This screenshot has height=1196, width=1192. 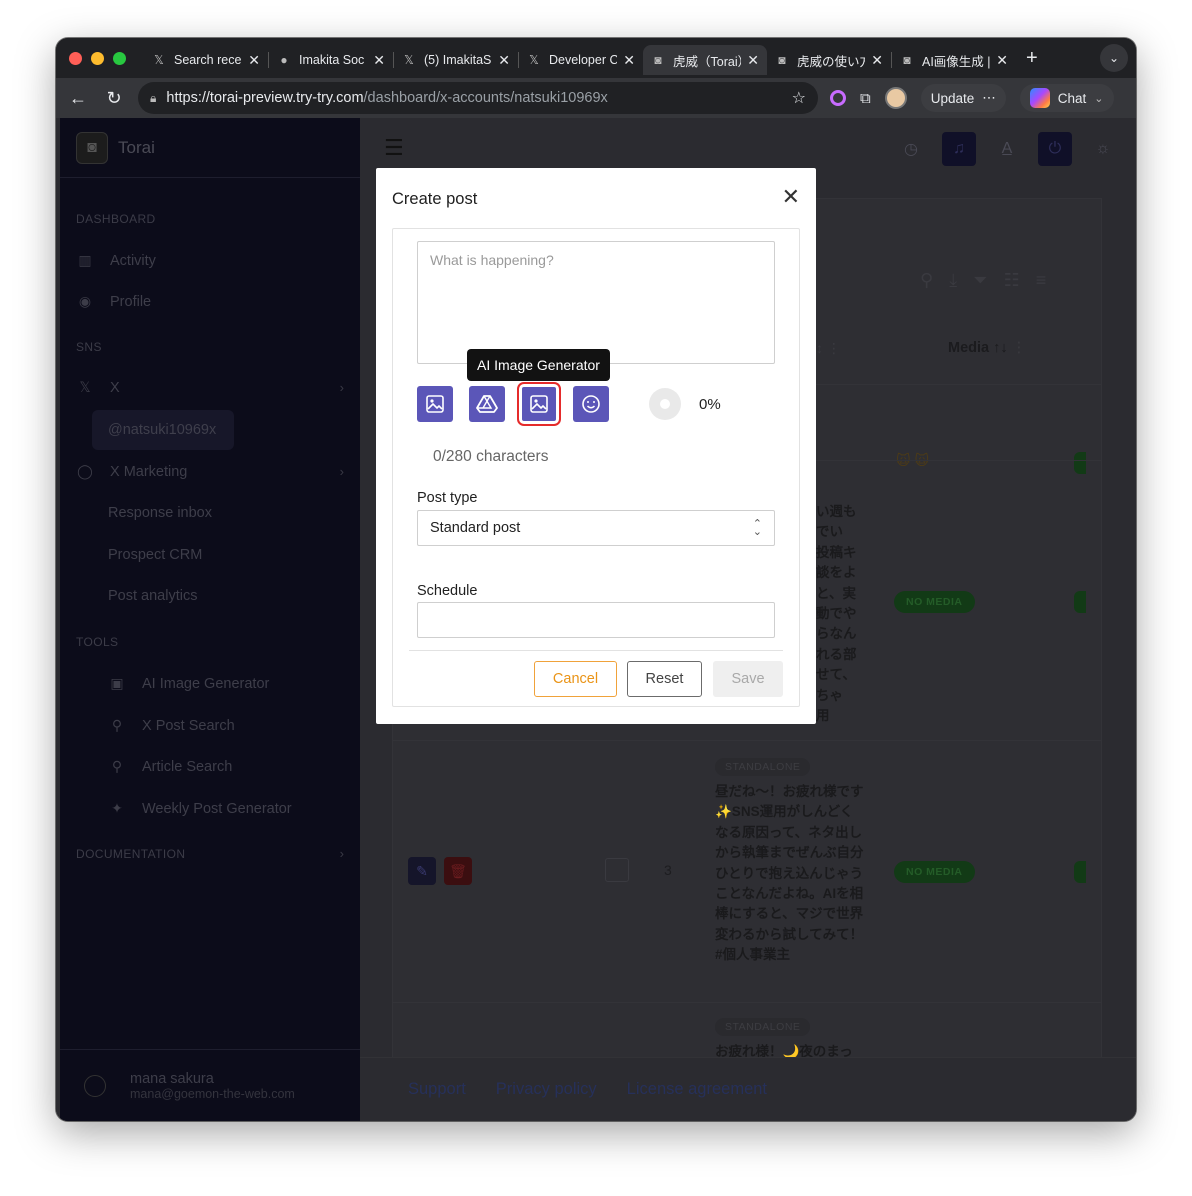 I want to click on translate-icon: A̲, so click(x=1007, y=149).